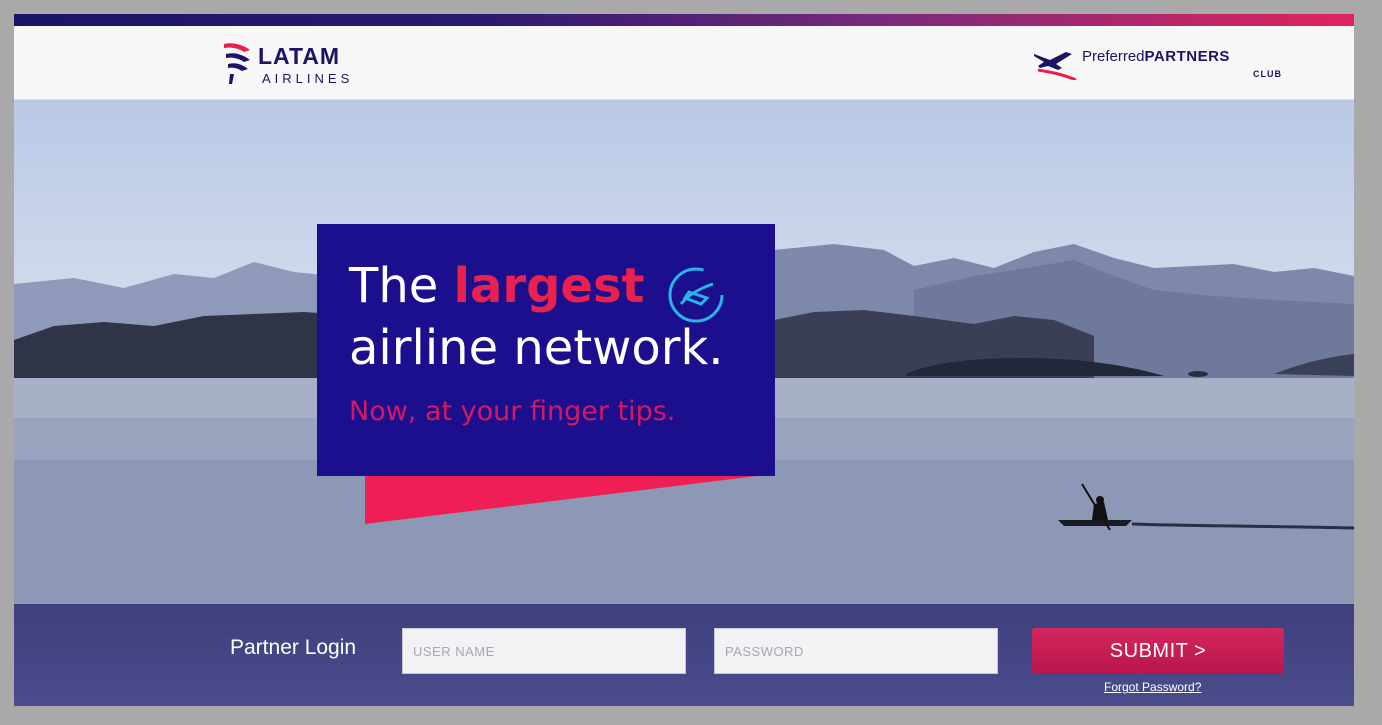 The image size is (1382, 725). I want to click on submit-button: SUBMIT >, so click(1158, 651).